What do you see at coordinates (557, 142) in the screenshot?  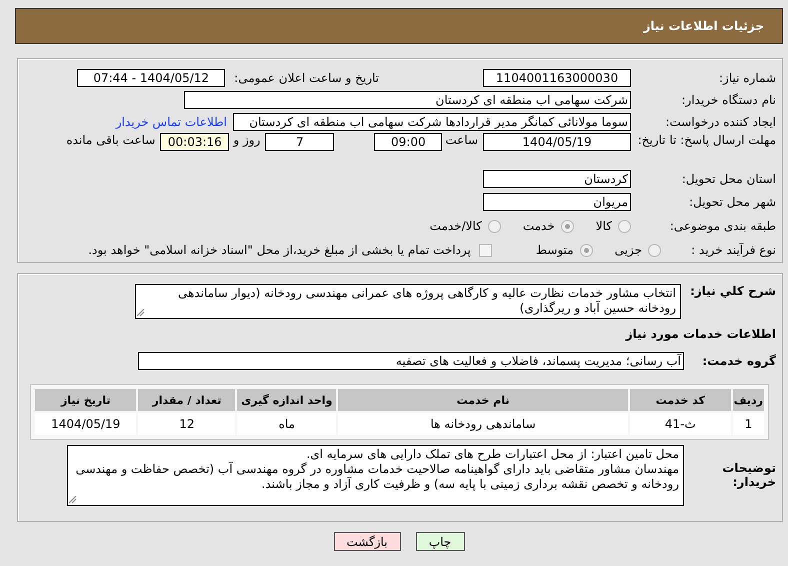 I see `deadline-date-field: 1404/05/19` at bounding box center [557, 142].